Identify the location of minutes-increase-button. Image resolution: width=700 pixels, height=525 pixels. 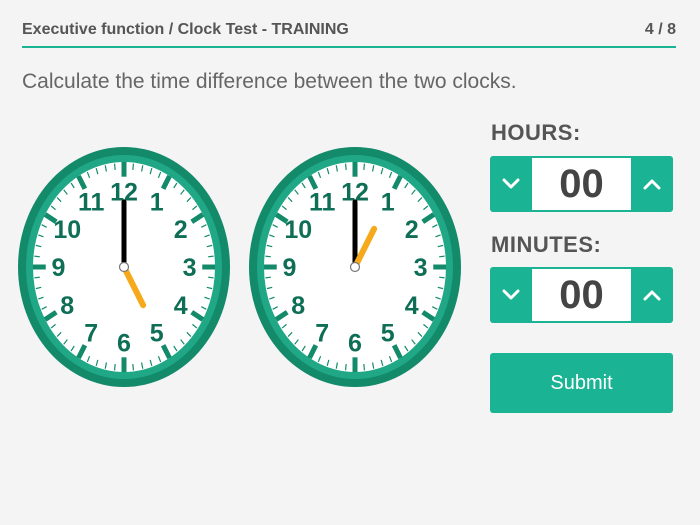
(652, 295).